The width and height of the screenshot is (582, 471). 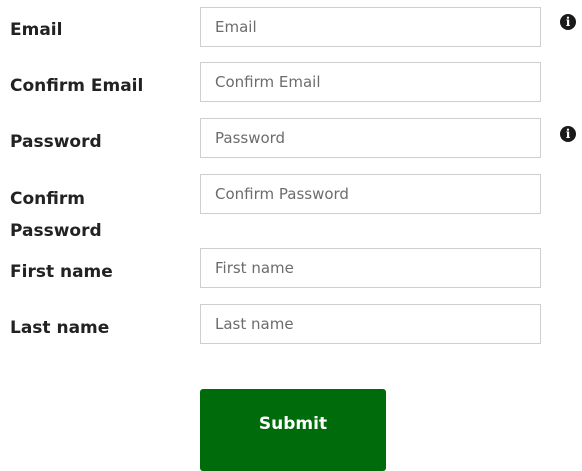 I want to click on last-name-label: Last name, so click(x=60, y=328).